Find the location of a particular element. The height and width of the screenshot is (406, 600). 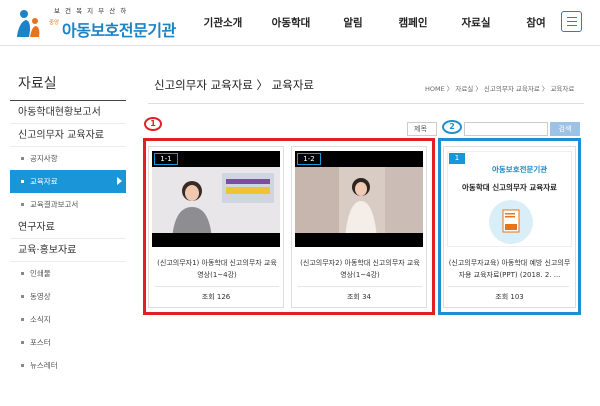

search-input is located at coordinates (506, 129).